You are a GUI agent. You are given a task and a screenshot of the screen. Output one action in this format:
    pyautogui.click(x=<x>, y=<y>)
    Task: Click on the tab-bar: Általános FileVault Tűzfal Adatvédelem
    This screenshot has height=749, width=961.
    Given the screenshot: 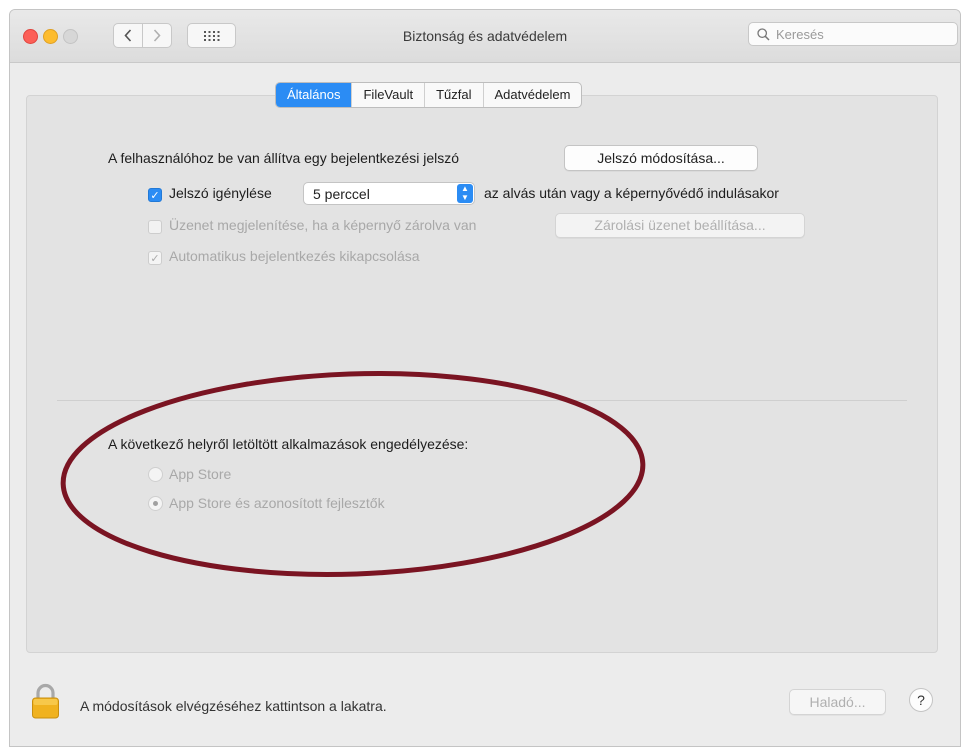 What is the action you would take?
    pyautogui.click(x=429, y=95)
    